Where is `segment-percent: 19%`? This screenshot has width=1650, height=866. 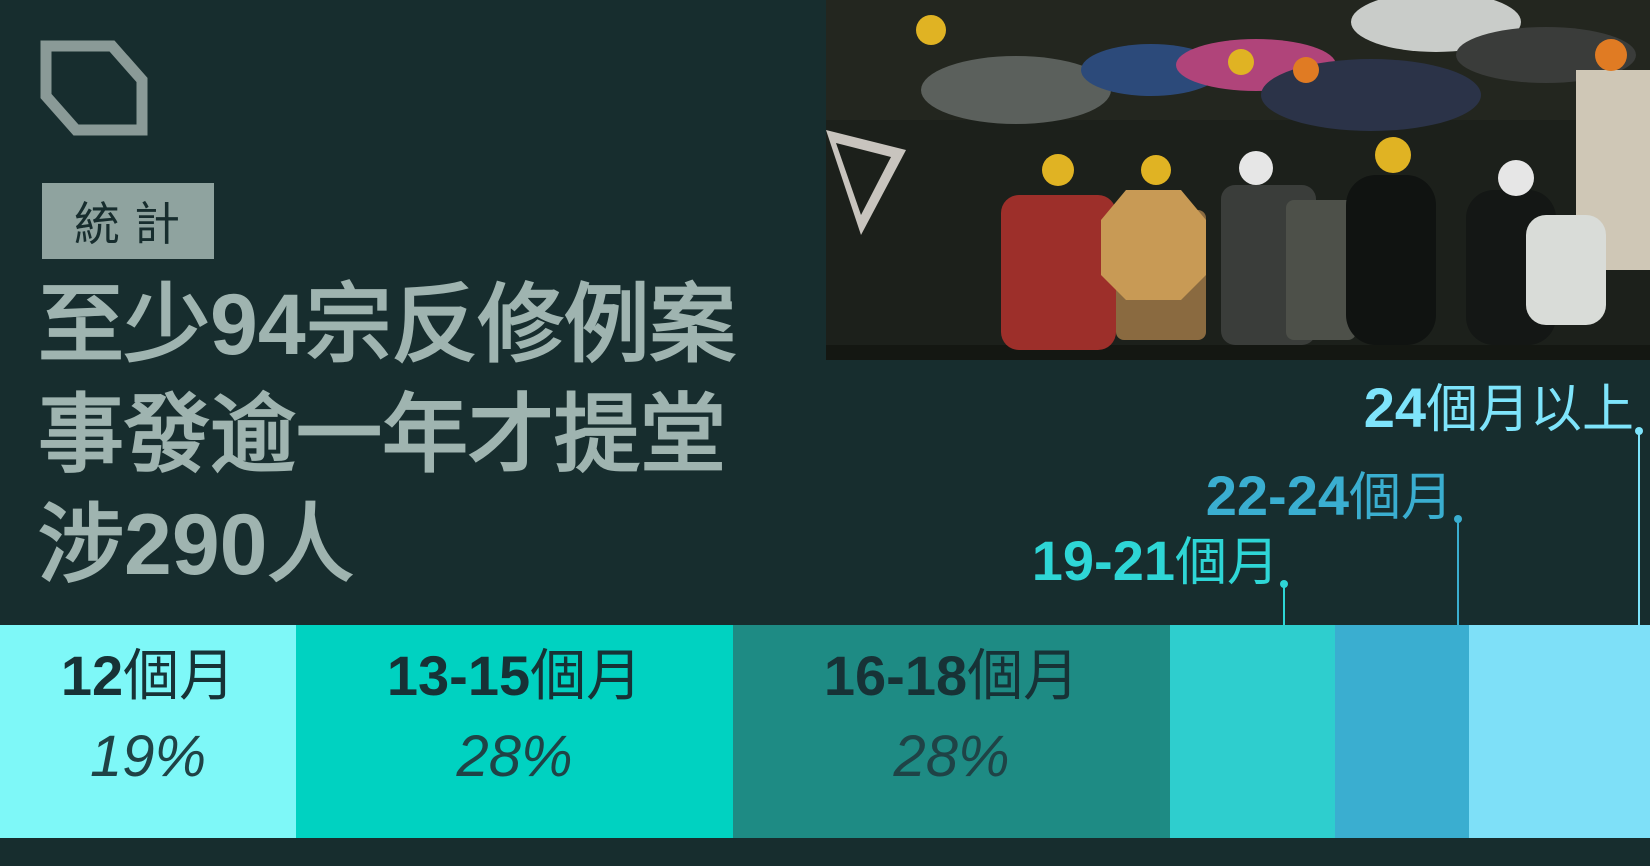 segment-percent: 19% is located at coordinates (148, 756).